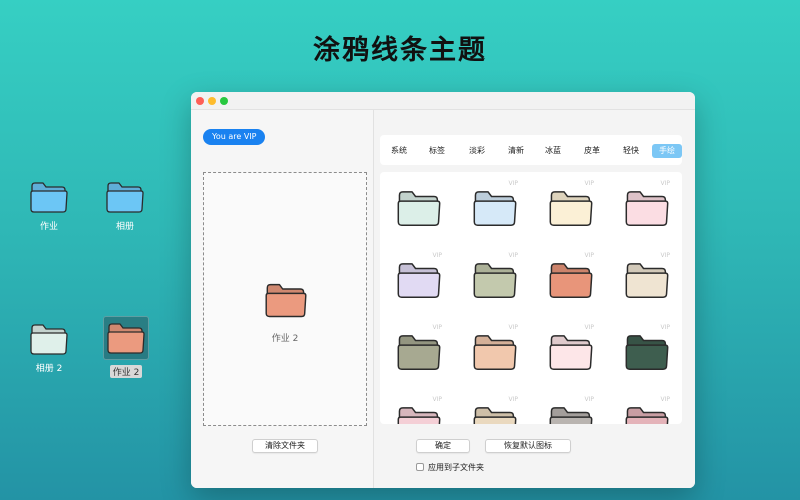 Image resolution: width=800 pixels, height=500 pixels. What do you see at coordinates (477, 151) in the screenshot?
I see `tab-2: 淡彩` at bounding box center [477, 151].